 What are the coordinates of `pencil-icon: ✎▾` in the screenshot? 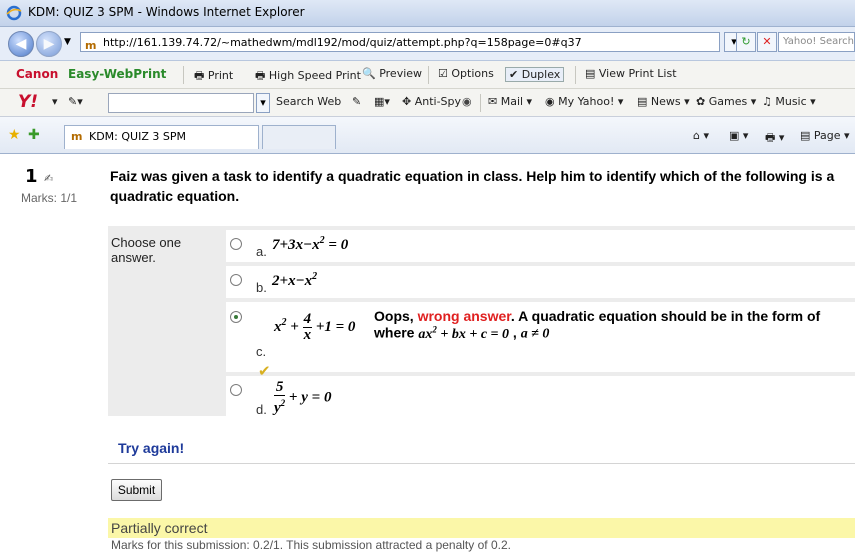 It's located at (75, 101).